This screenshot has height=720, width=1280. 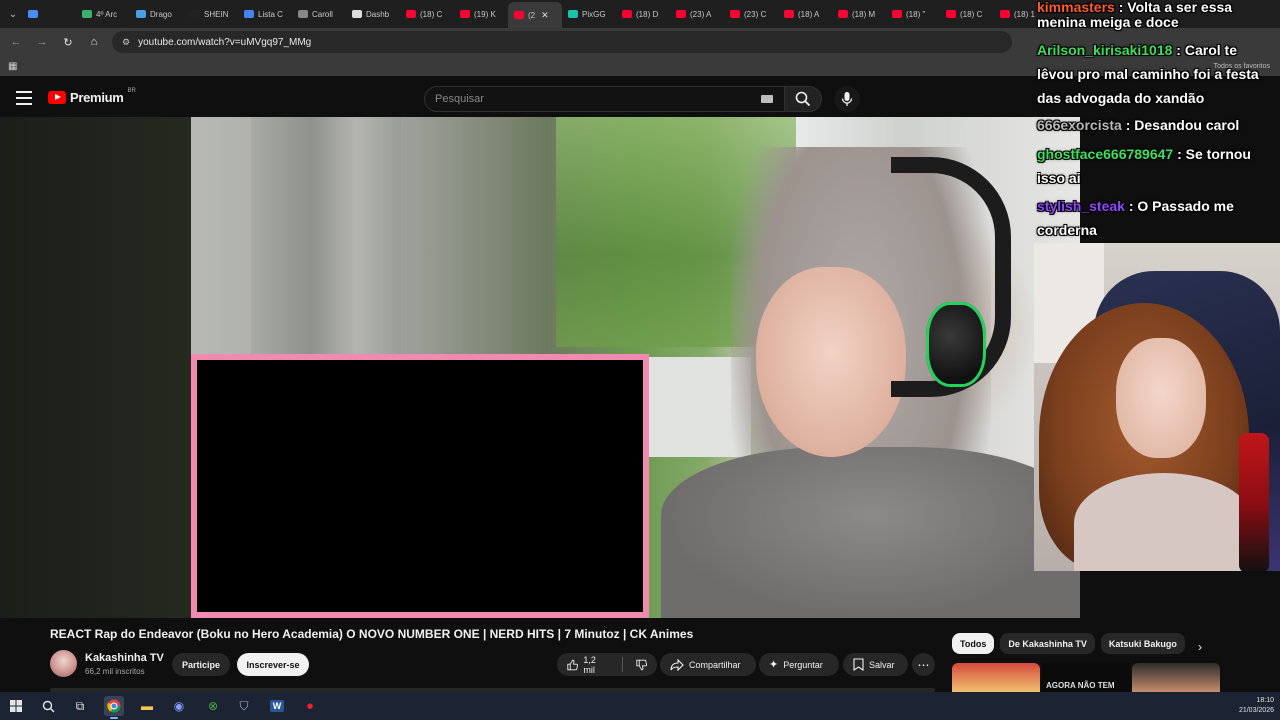 I want to click on channel-name: Kakashinha TV, so click(x=124, y=658).